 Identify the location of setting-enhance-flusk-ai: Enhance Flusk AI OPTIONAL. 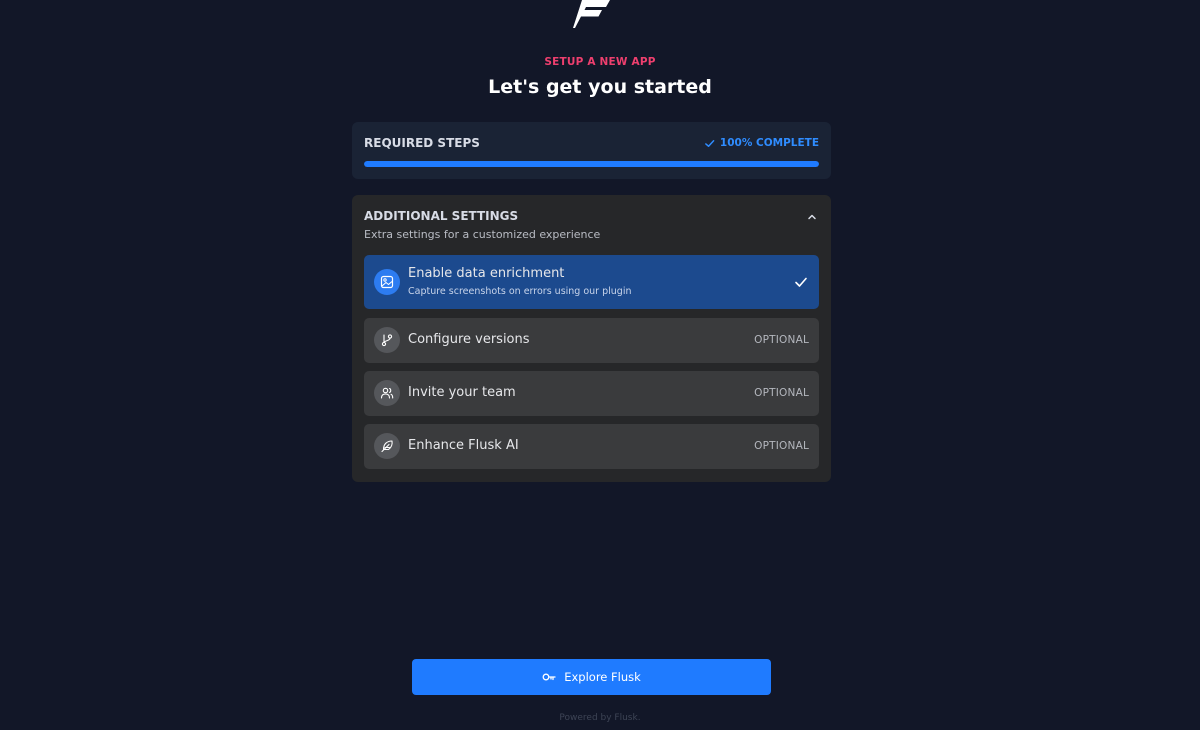
(591, 446).